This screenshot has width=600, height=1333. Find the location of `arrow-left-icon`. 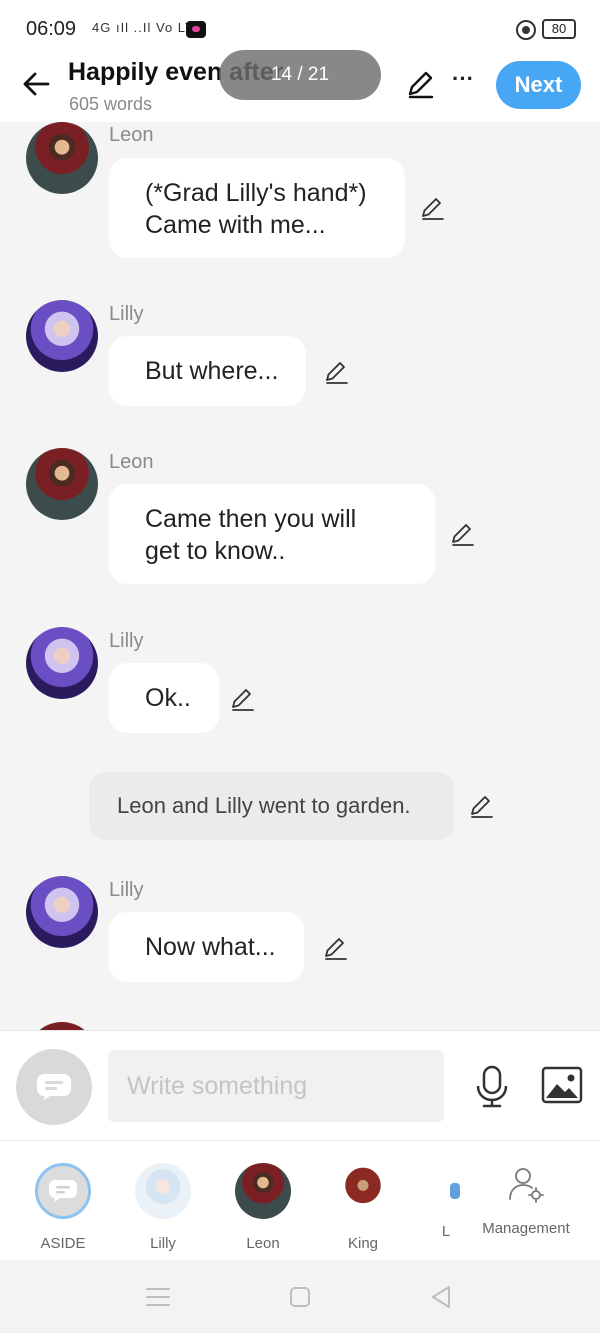

arrow-left-icon is located at coordinates (36, 84).